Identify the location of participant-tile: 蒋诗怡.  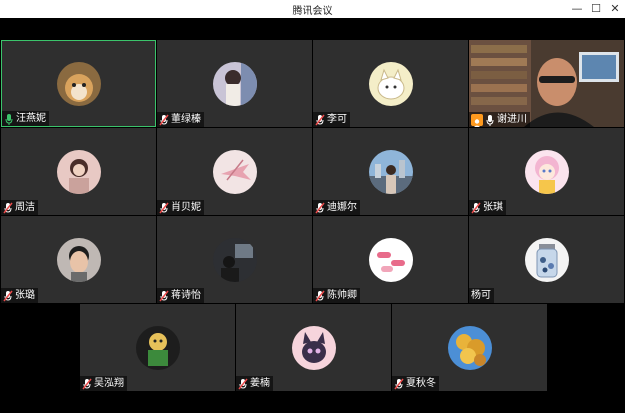
(234, 259).